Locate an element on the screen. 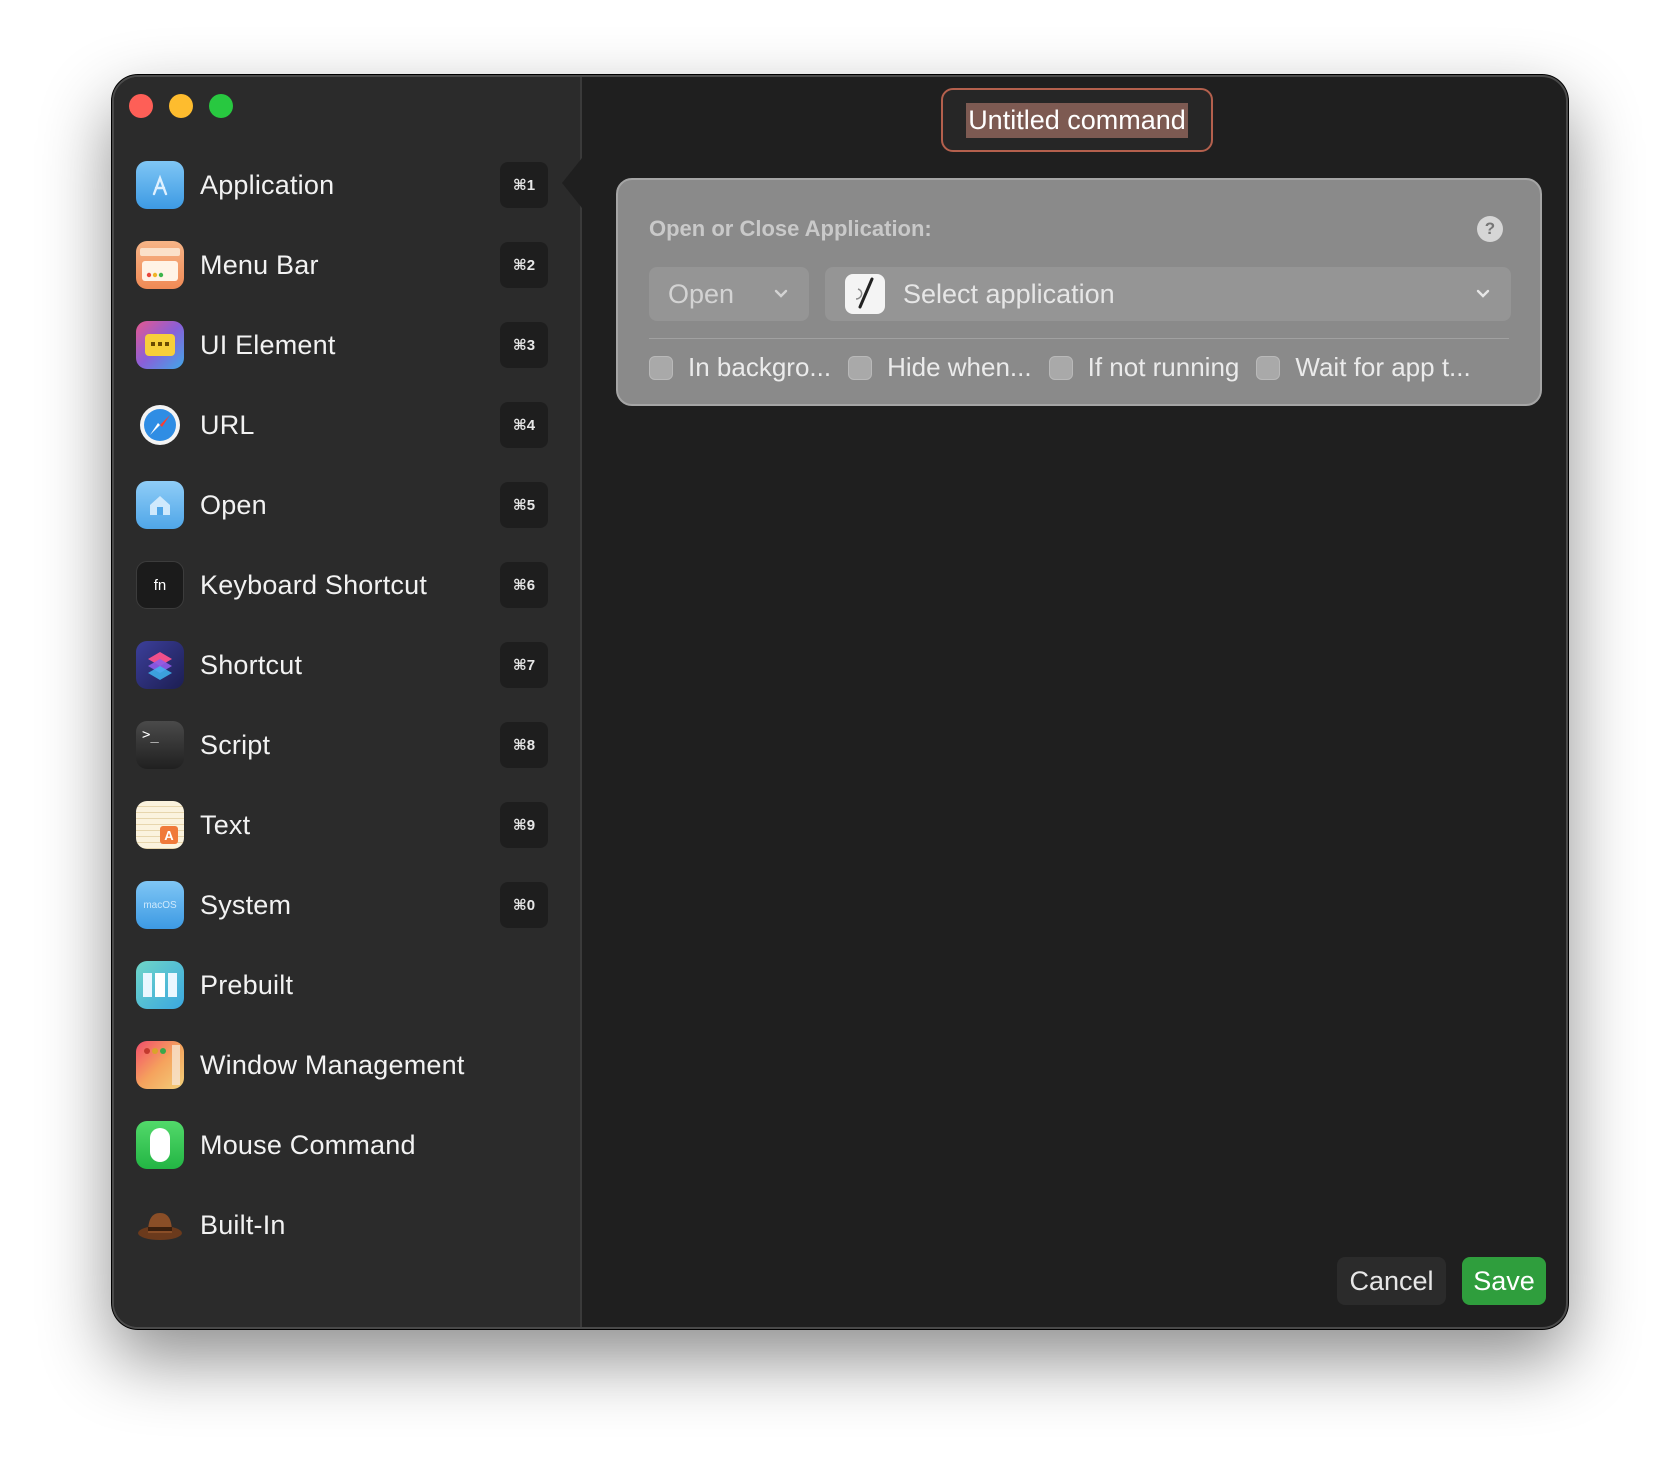 The image size is (1680, 1478). macos-folder-icon: macOS is located at coordinates (160, 905).